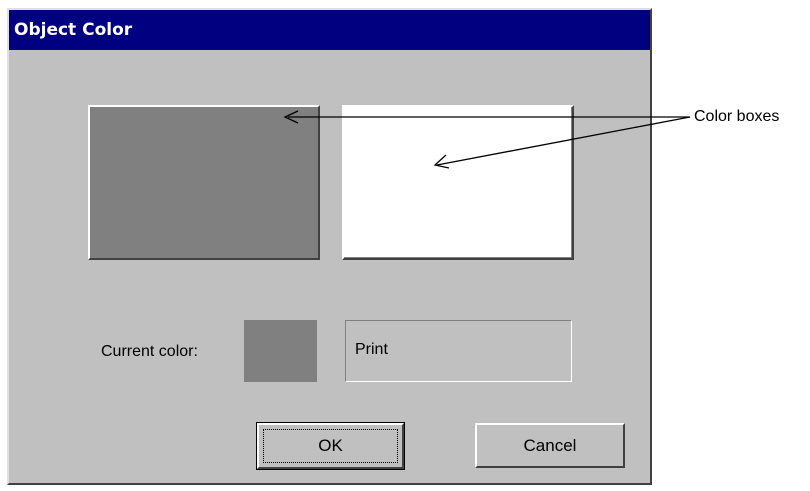 Image resolution: width=810 pixels, height=491 pixels. What do you see at coordinates (441, 161) in the screenshot?
I see `arrowhead-icon` at bounding box center [441, 161].